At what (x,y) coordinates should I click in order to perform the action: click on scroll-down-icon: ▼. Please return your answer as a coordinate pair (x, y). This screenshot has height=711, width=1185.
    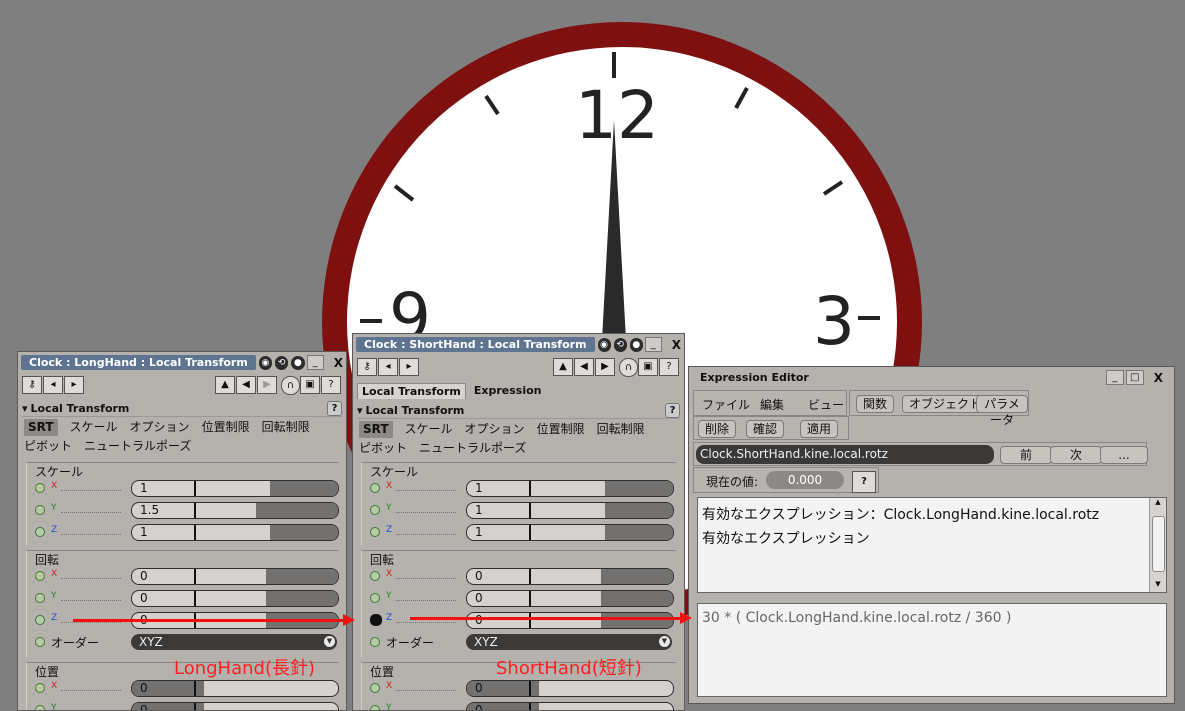
    Looking at the image, I should click on (1158, 586).